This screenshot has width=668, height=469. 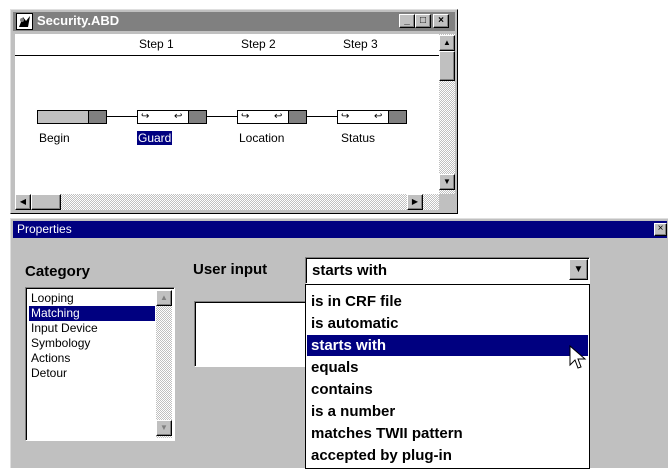 I want to click on dropdown-option: contains, so click(x=447, y=389).